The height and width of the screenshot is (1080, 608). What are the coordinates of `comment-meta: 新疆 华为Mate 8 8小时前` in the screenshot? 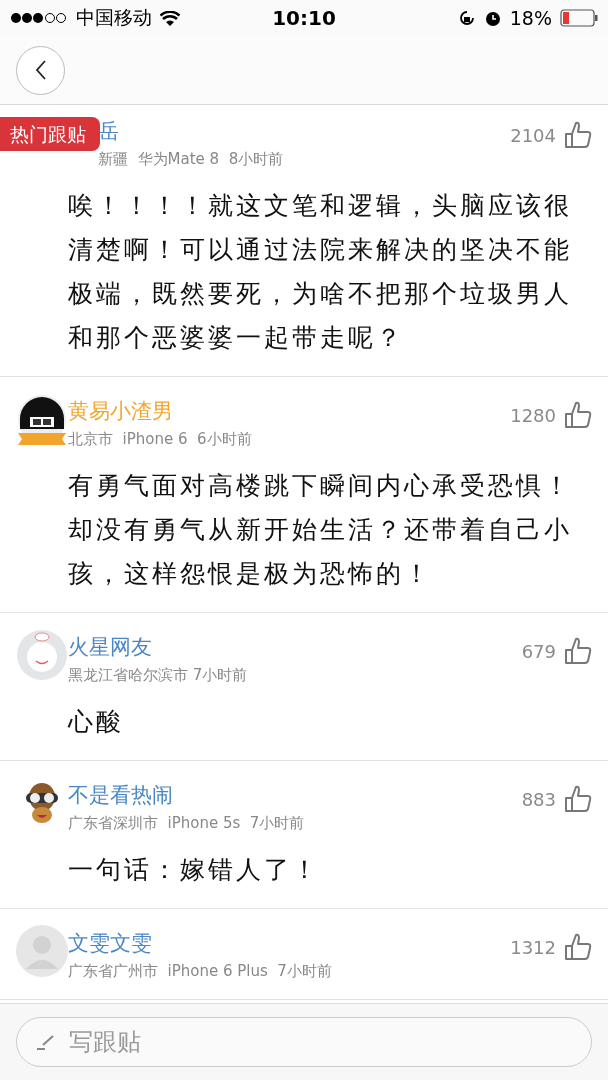 It's located at (191, 159).